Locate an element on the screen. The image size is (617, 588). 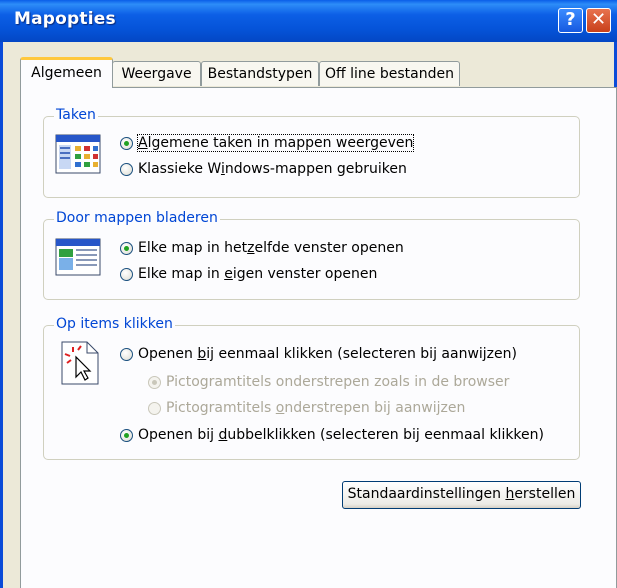
radio-label: Algemene taken in mappen weergeven is located at coordinates (275, 143).